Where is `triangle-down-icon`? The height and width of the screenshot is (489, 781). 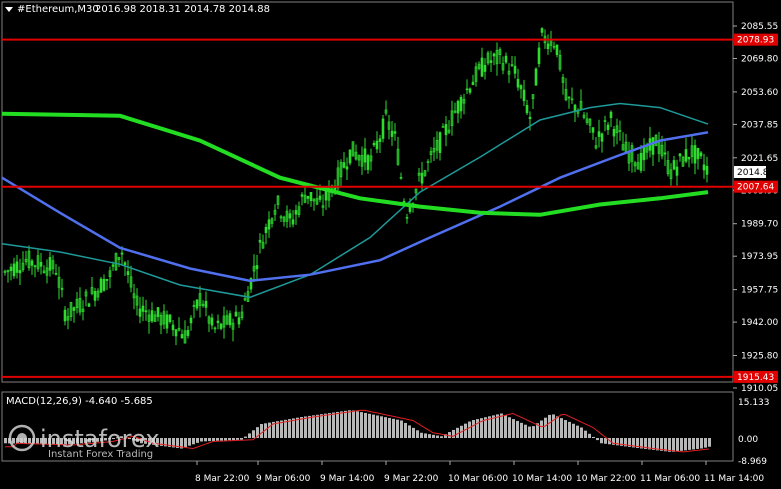
triangle-down-icon is located at coordinates (9, 9).